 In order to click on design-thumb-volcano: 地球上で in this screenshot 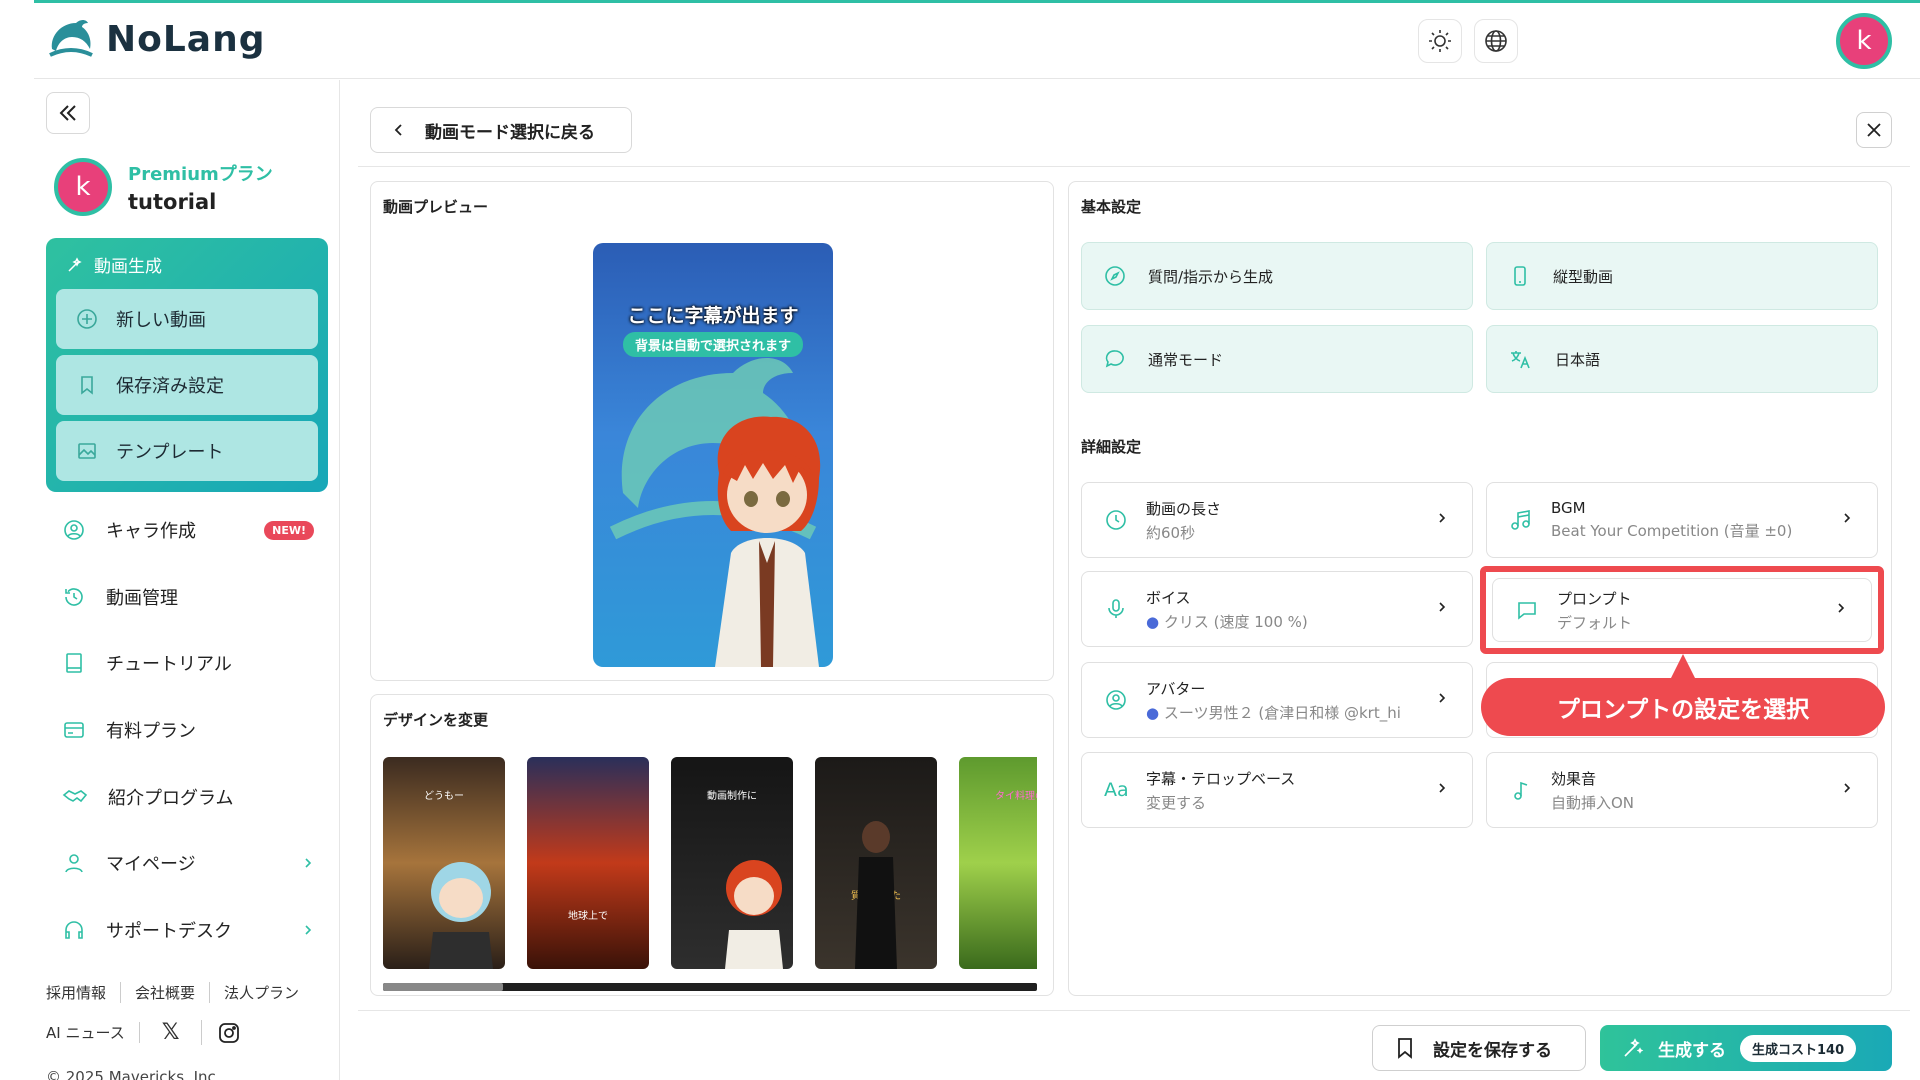, I will do `click(588, 863)`.